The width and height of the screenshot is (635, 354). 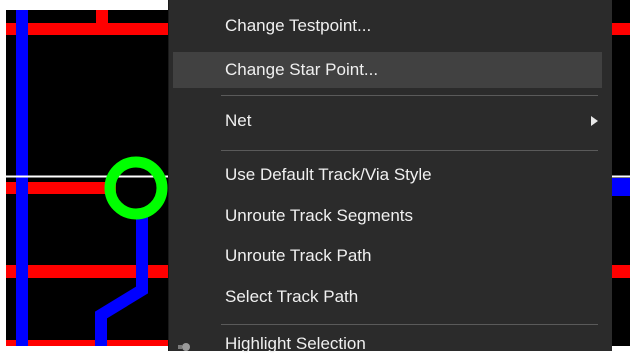 I want to click on menu-item-label: Select Track Path, so click(x=292, y=296).